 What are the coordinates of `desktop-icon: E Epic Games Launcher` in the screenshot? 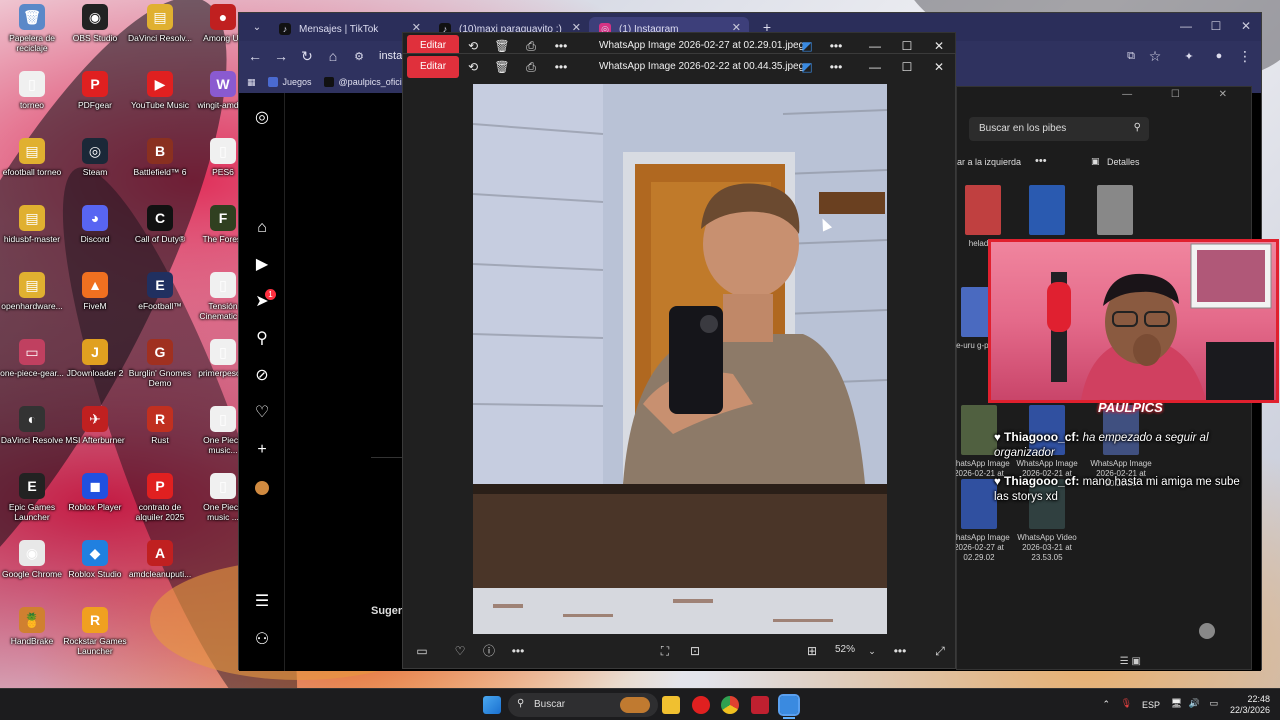 It's located at (32, 497).